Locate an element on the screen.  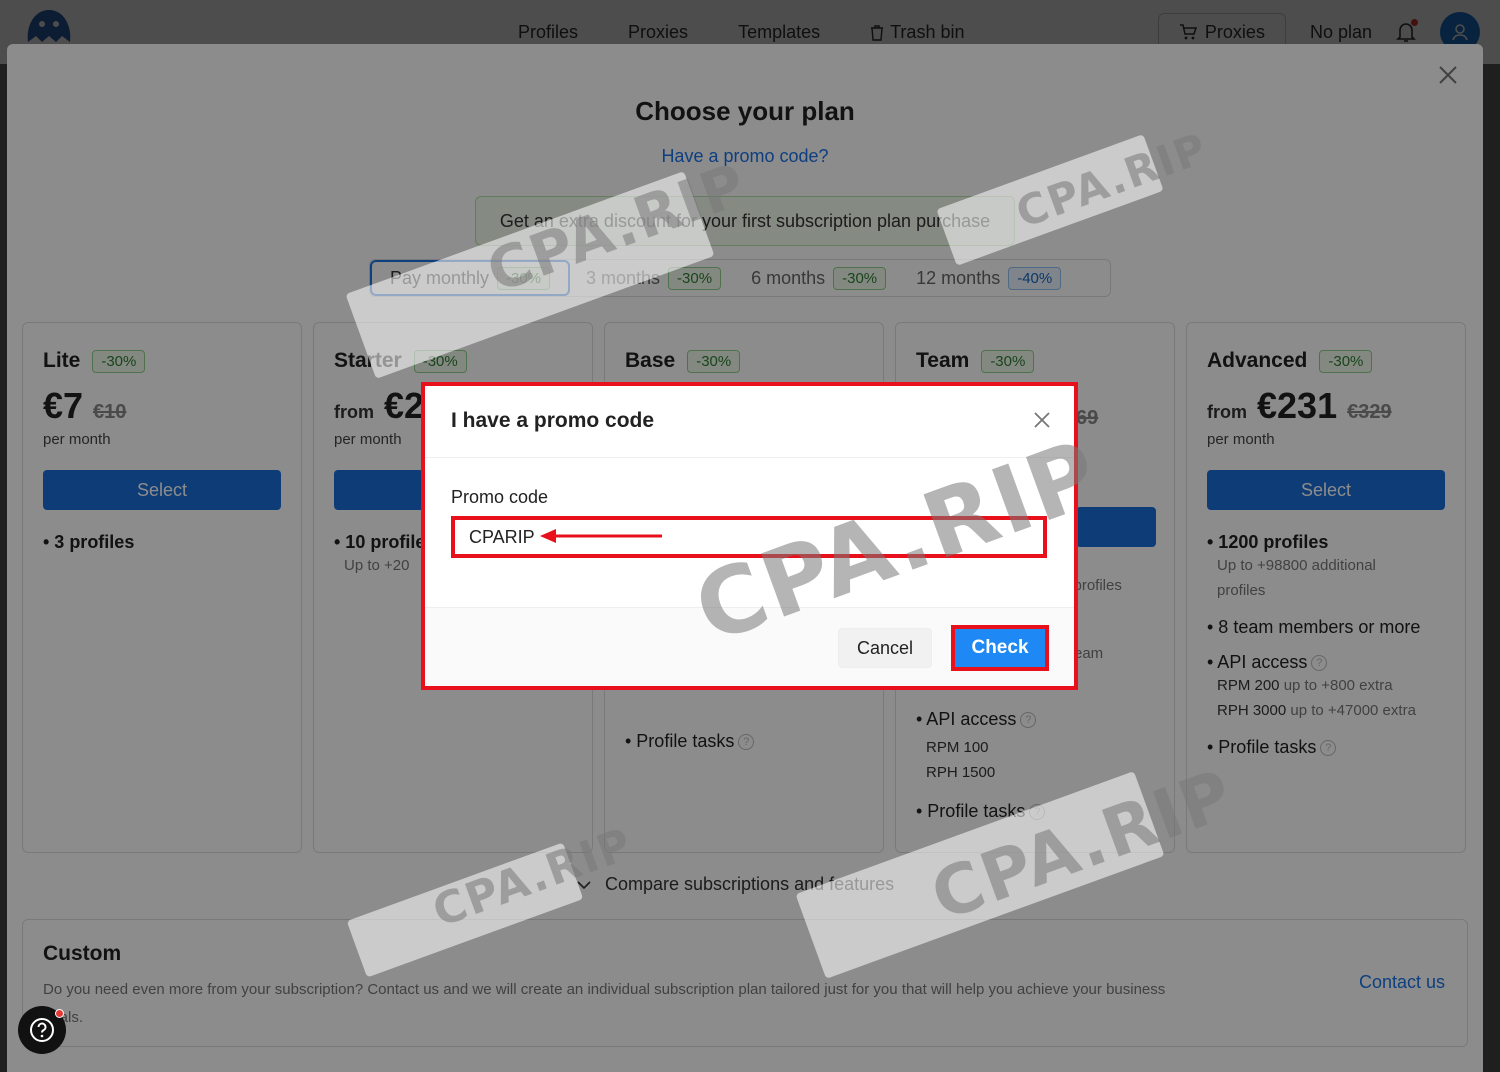
notification-dot is located at coordinates (59, 1013).